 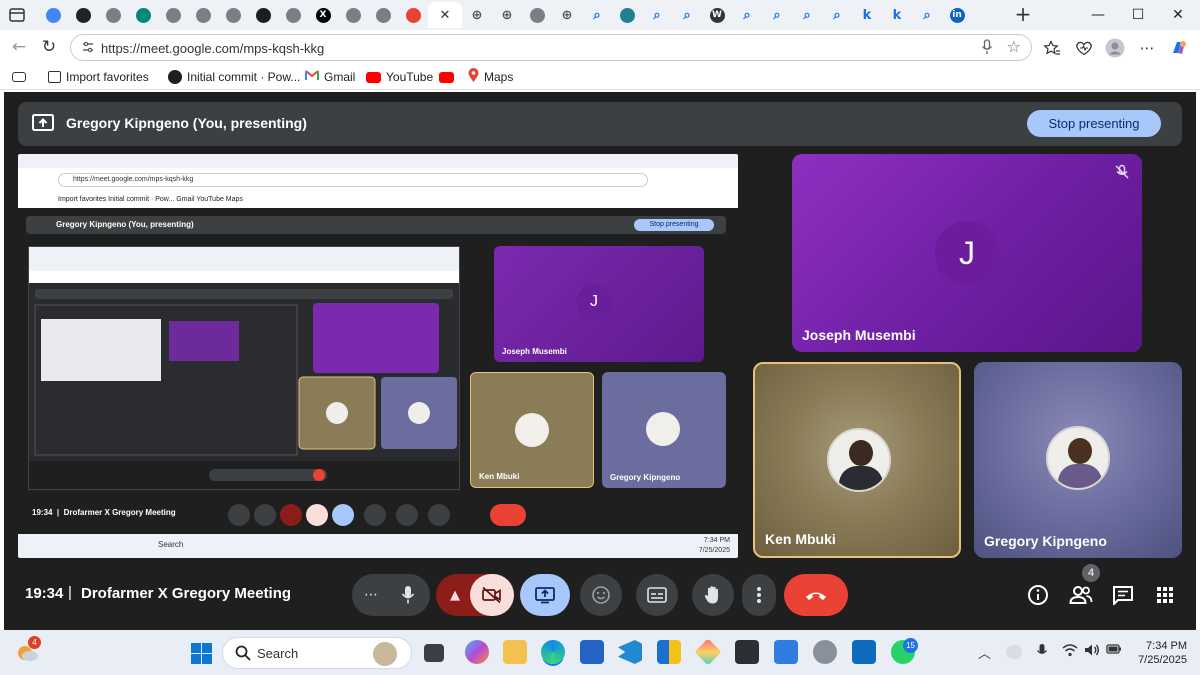 I want to click on profile-avatar, so click(x=1115, y=48).